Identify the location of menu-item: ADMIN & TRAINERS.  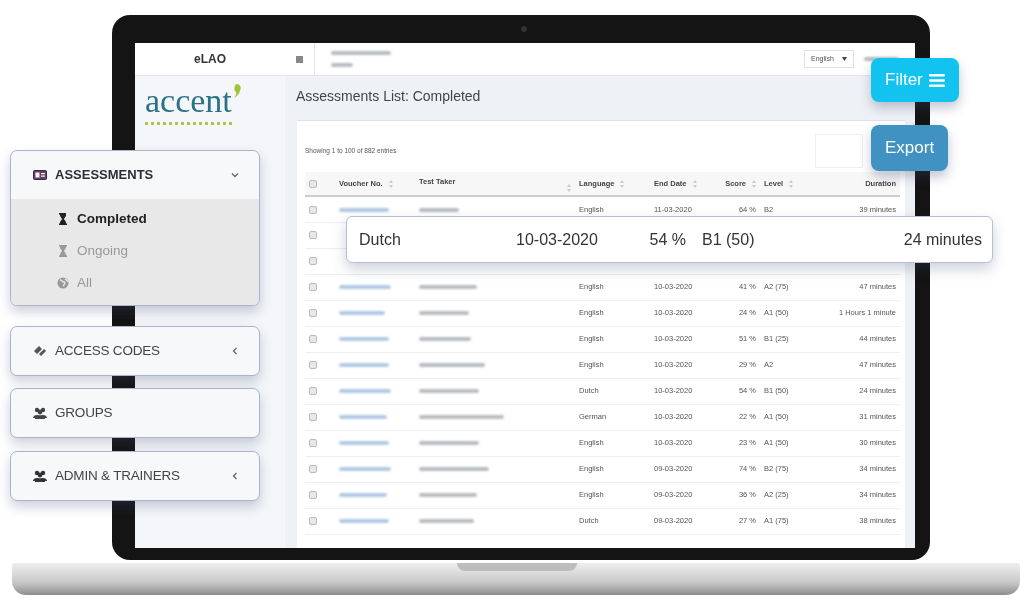
(135, 476).